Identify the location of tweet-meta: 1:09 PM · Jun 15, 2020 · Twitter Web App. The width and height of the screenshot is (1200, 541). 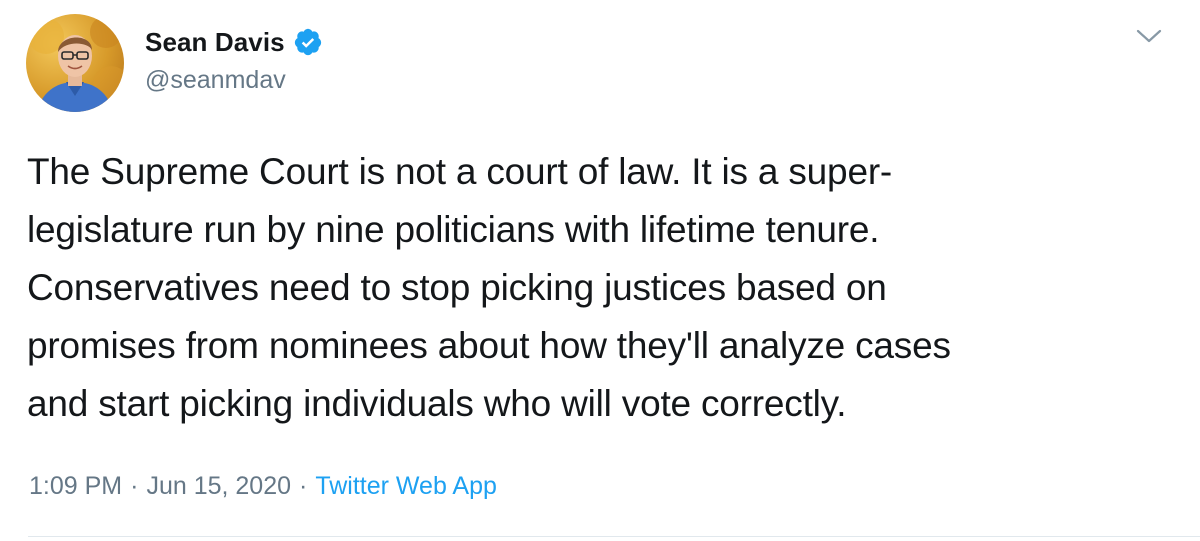
(263, 486).